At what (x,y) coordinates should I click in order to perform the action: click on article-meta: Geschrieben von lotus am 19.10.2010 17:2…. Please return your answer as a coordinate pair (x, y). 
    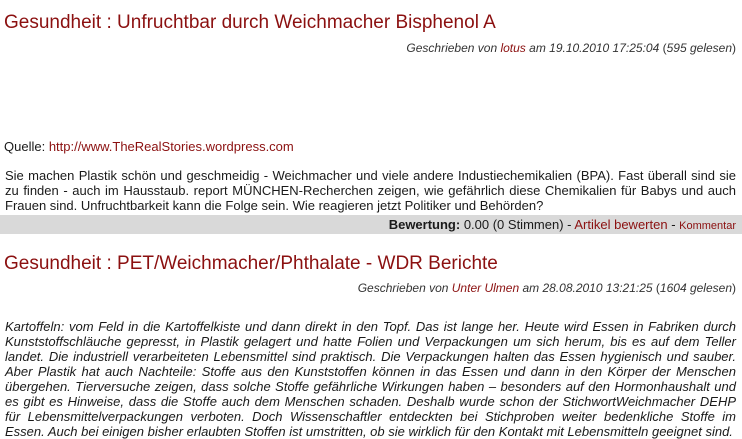
    Looking at the image, I should click on (571, 48).